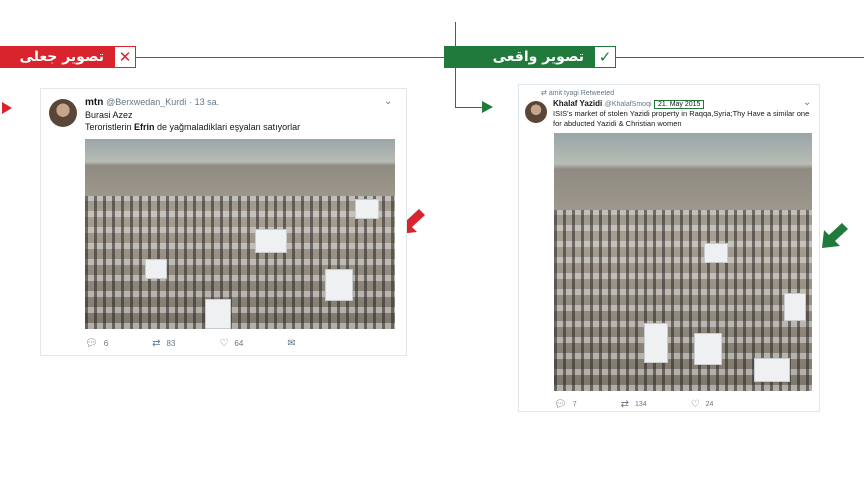  I want to click on reply-count: 7, so click(574, 404).